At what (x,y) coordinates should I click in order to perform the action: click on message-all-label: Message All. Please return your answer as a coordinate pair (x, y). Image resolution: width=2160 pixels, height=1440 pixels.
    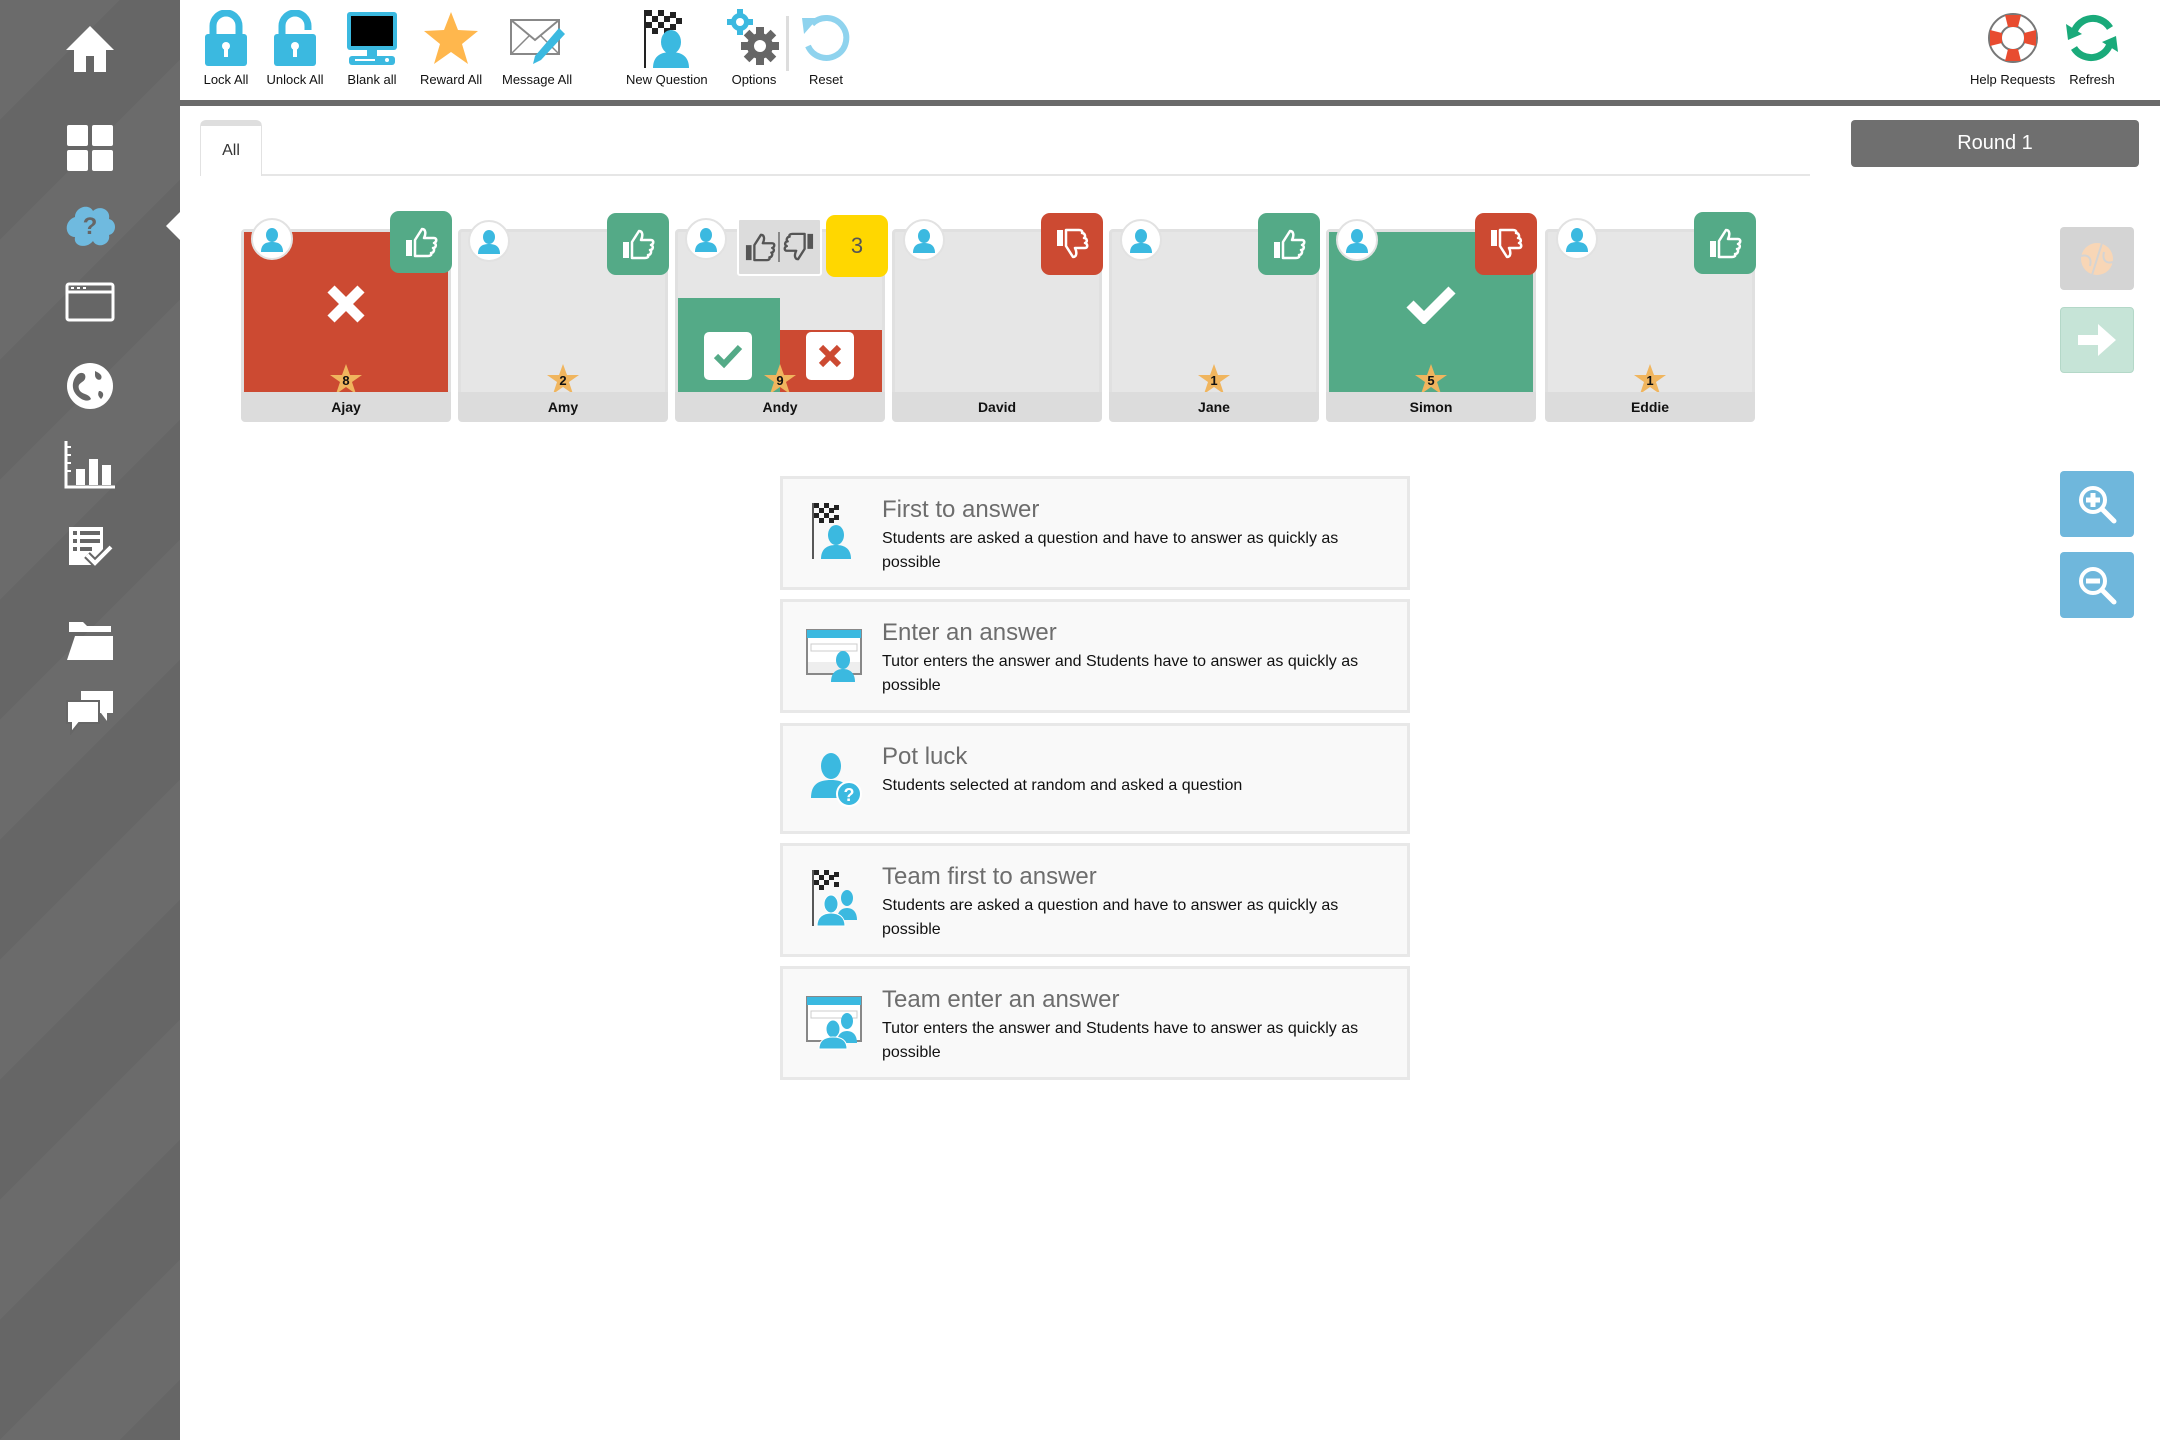
    Looking at the image, I should click on (537, 79).